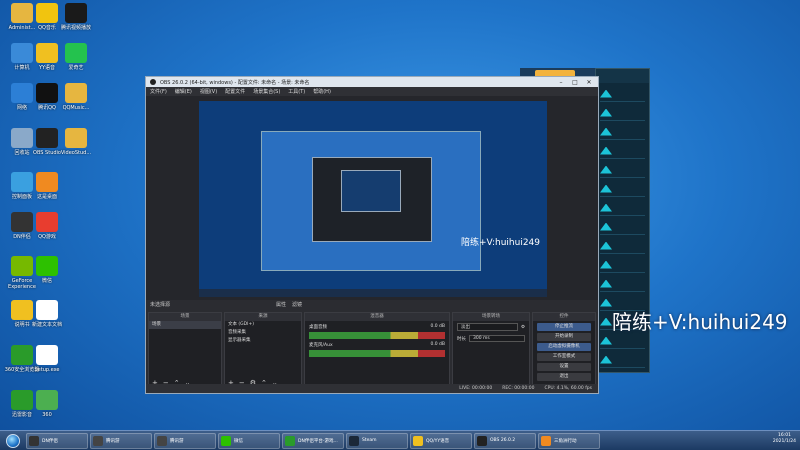 This screenshot has height=450, width=800. What do you see at coordinates (57, 440) in the screenshot?
I see `taskbar-item: DN伴侣` at bounding box center [57, 440].